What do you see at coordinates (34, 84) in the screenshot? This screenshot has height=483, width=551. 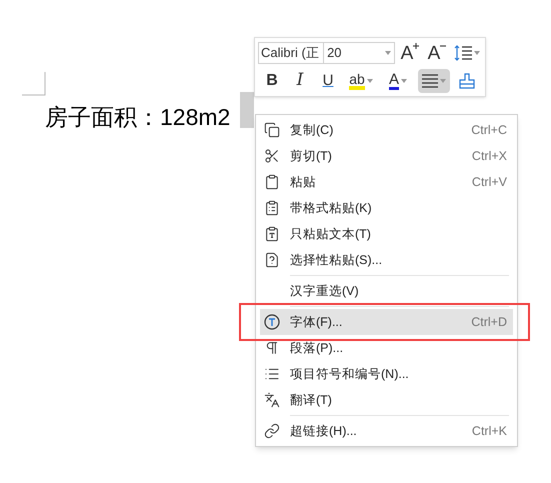 I see `page-corner-mark` at bounding box center [34, 84].